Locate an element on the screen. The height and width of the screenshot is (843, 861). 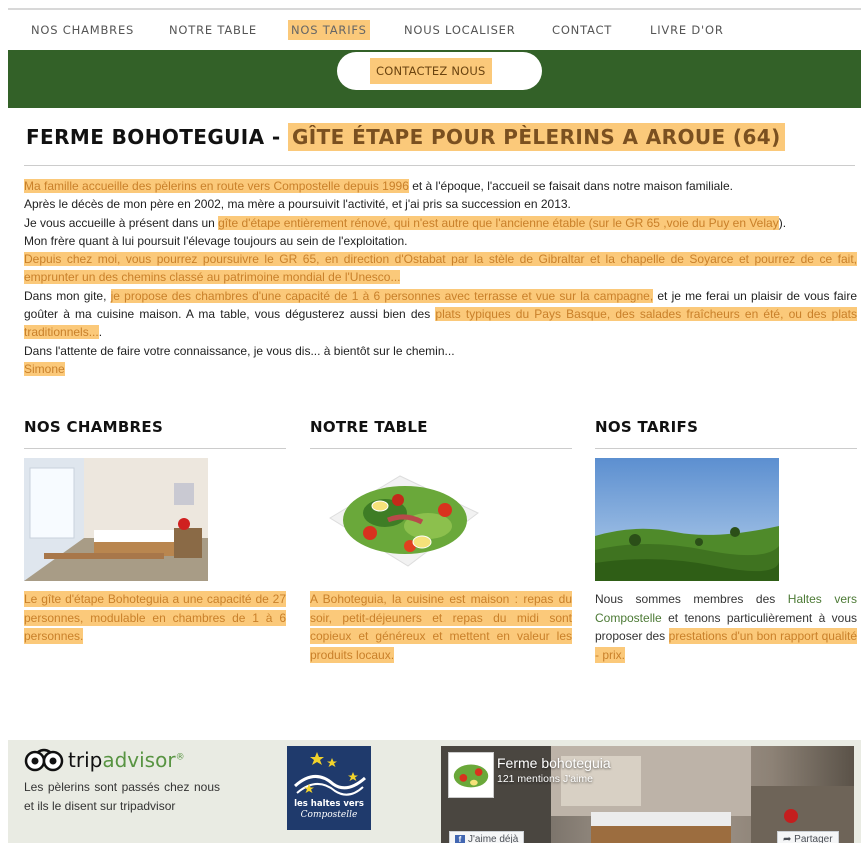
signature: Simone is located at coordinates (44, 368).